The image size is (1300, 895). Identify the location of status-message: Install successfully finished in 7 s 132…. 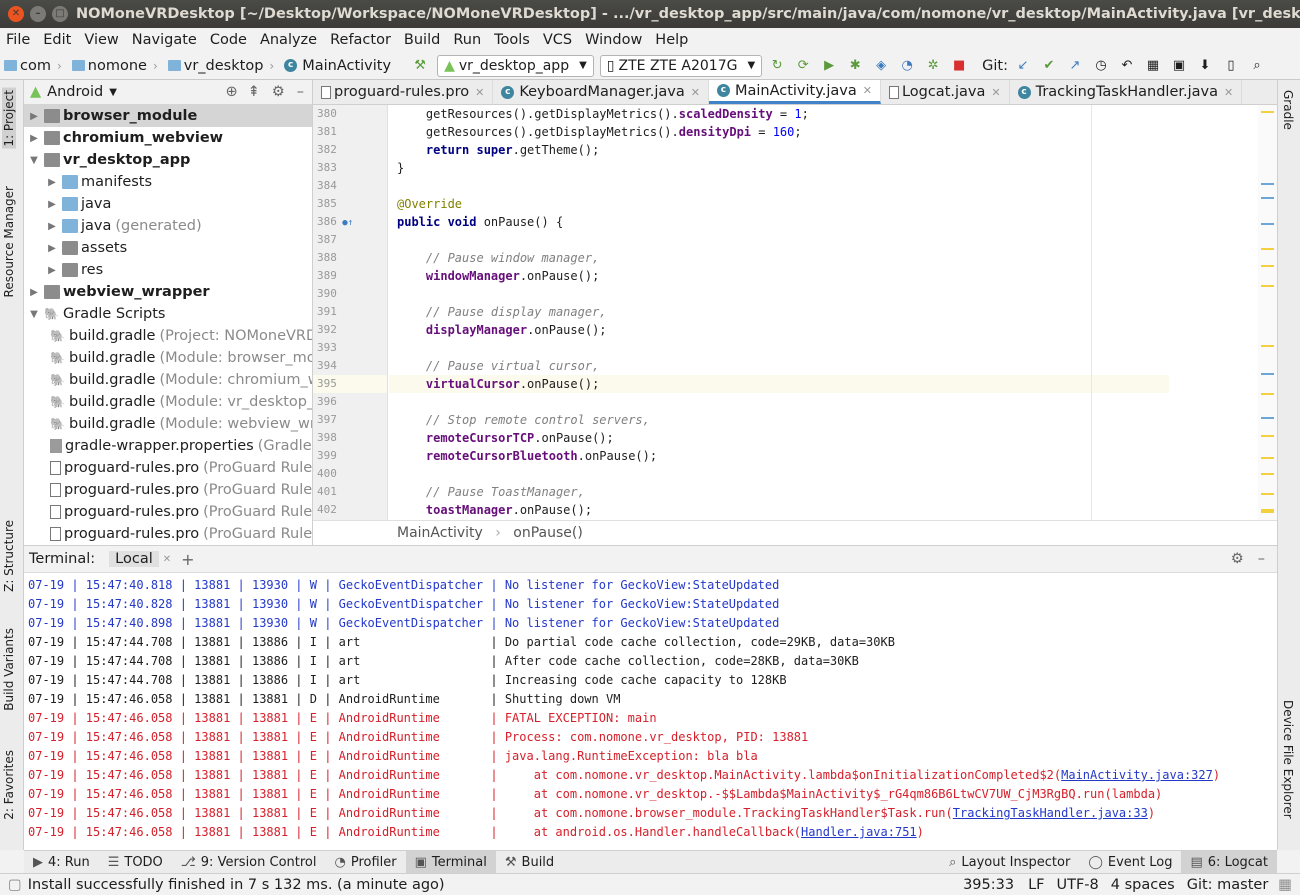
(236, 885).